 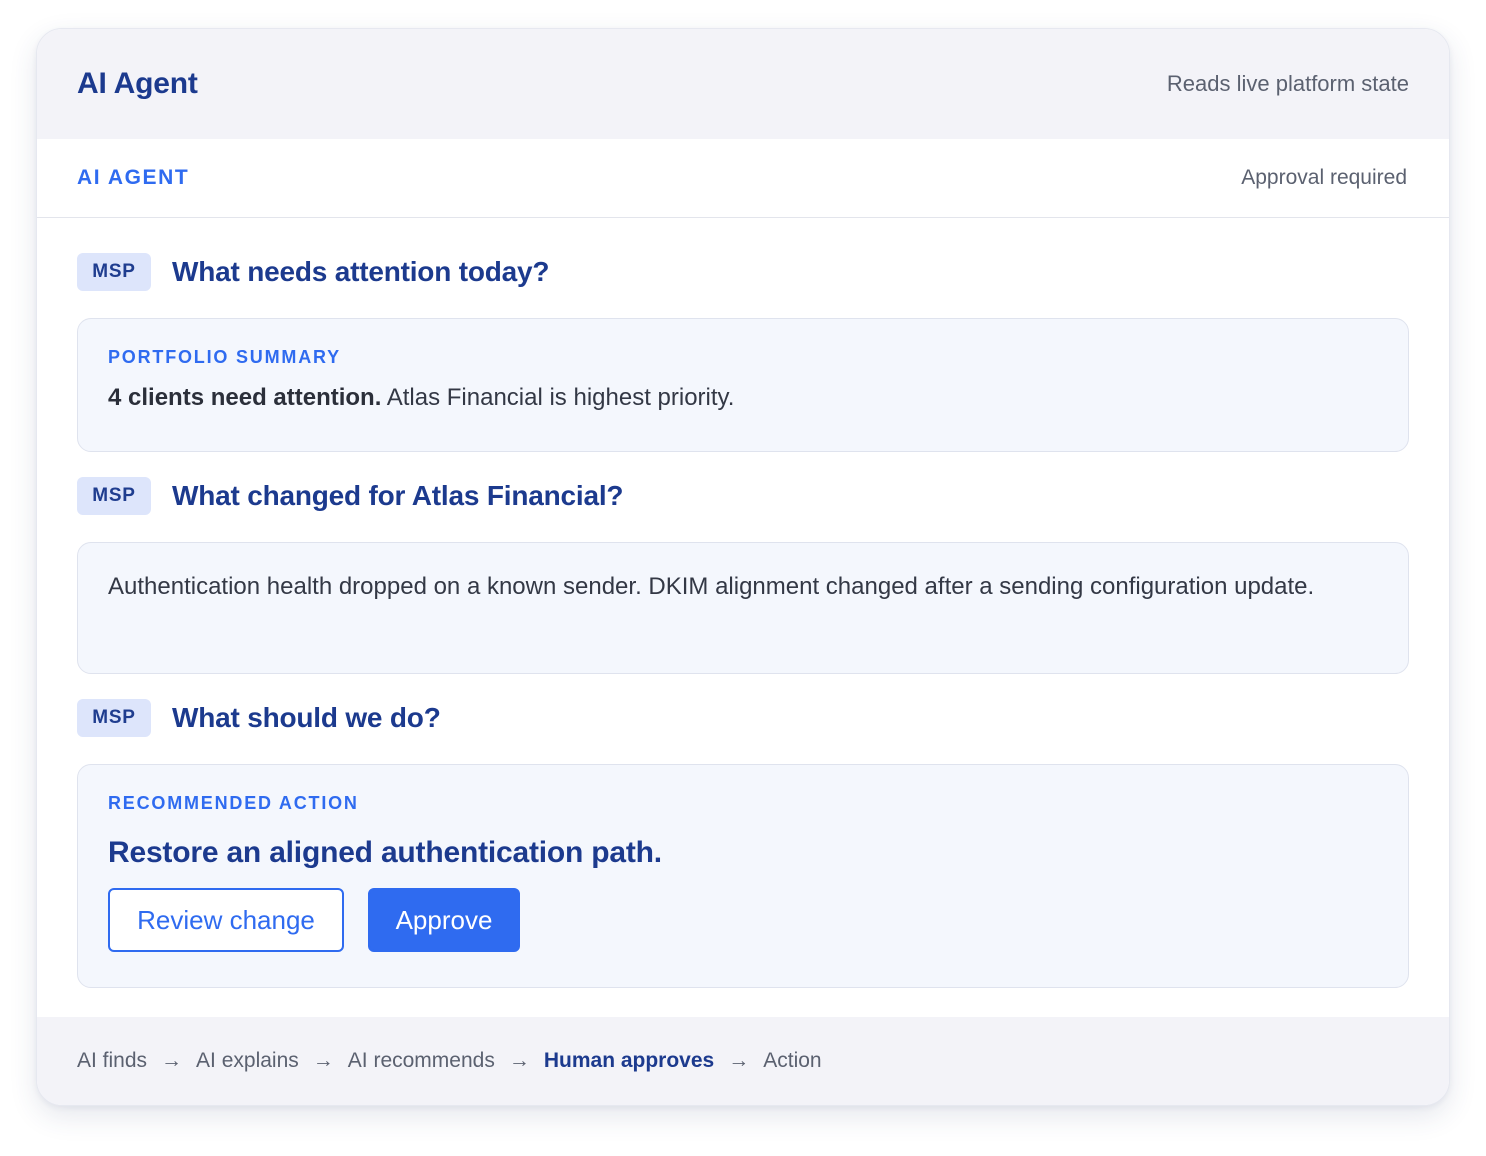 I want to click on header-note: Reads live platform state, so click(x=1287, y=83).